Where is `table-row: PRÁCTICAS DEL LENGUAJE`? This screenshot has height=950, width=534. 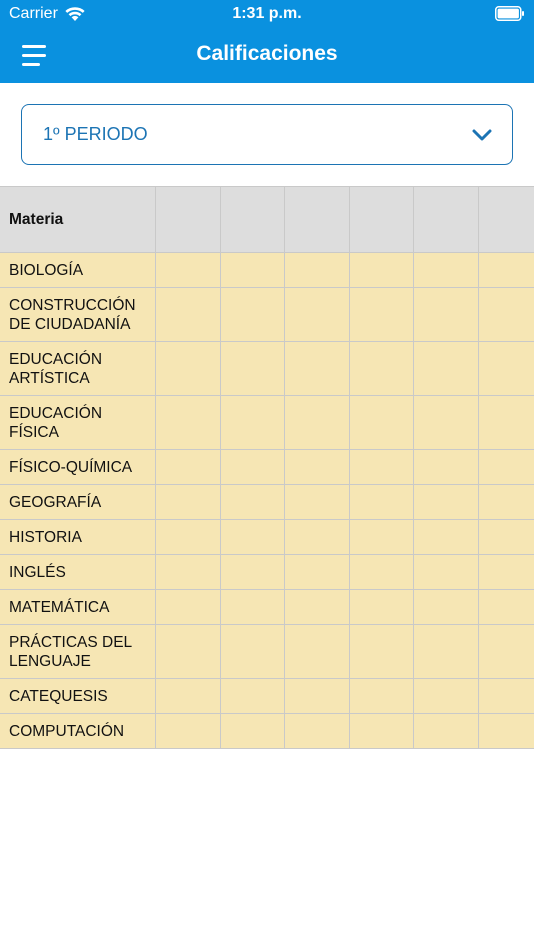
table-row: PRÁCTICAS DEL LENGUAJE is located at coordinates (267, 652).